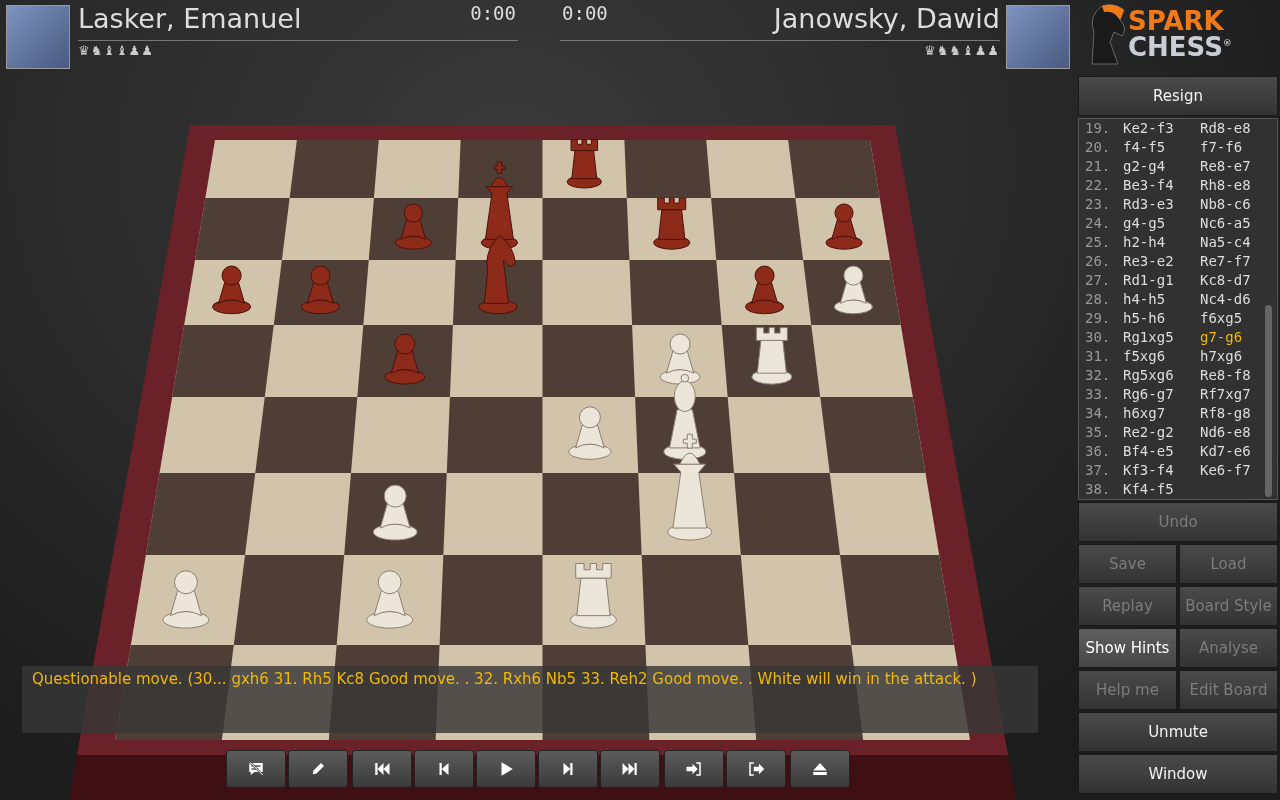  What do you see at coordinates (1238, 185) in the screenshot?
I see `move-entry: Rh8-e8` at bounding box center [1238, 185].